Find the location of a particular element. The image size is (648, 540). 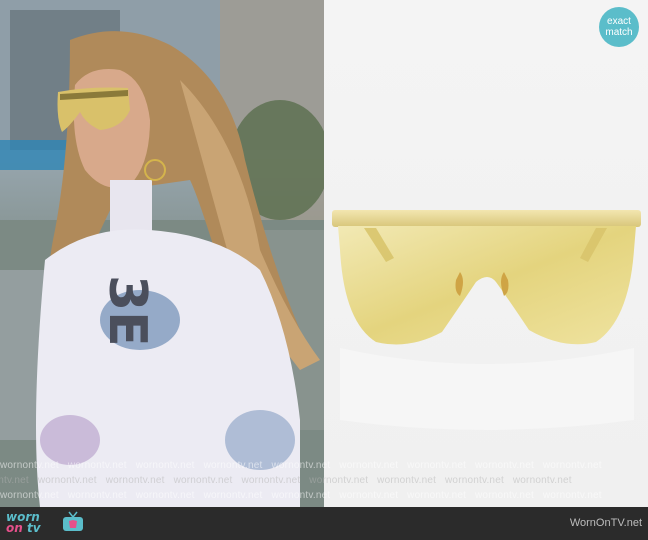

wornontv-logo: worn on tv is located at coordinates (46, 523).